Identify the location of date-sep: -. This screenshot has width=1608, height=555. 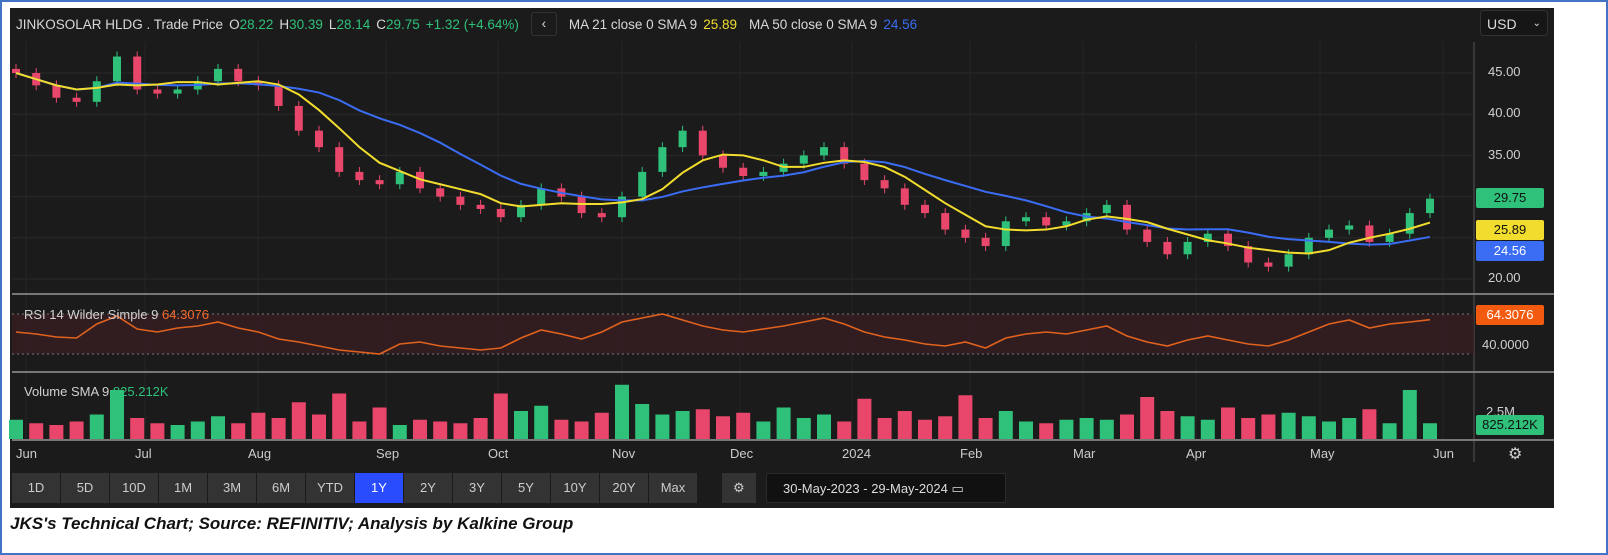
(865, 488).